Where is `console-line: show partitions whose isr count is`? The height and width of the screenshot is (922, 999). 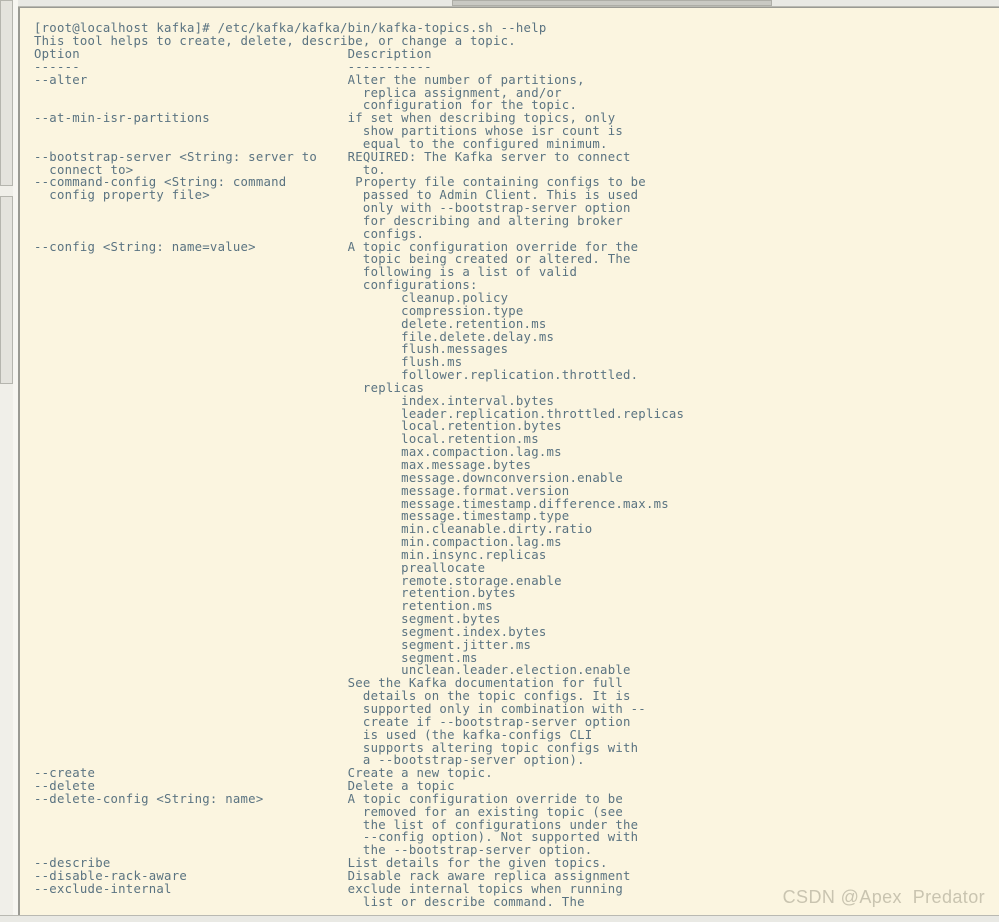
console-line: show partitions whose isr count is is located at coordinates (328, 131).